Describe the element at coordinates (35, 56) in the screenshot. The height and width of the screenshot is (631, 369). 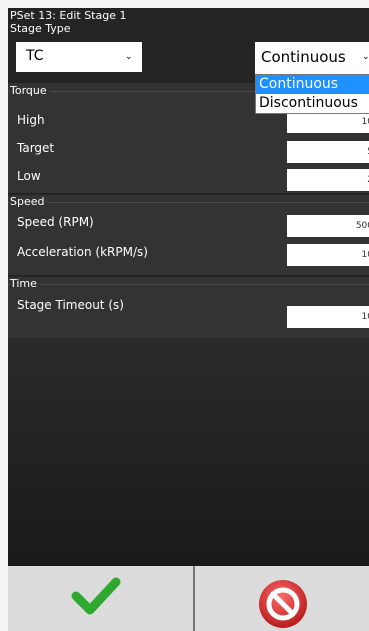
I see `stage-type-value: TC` at that location.